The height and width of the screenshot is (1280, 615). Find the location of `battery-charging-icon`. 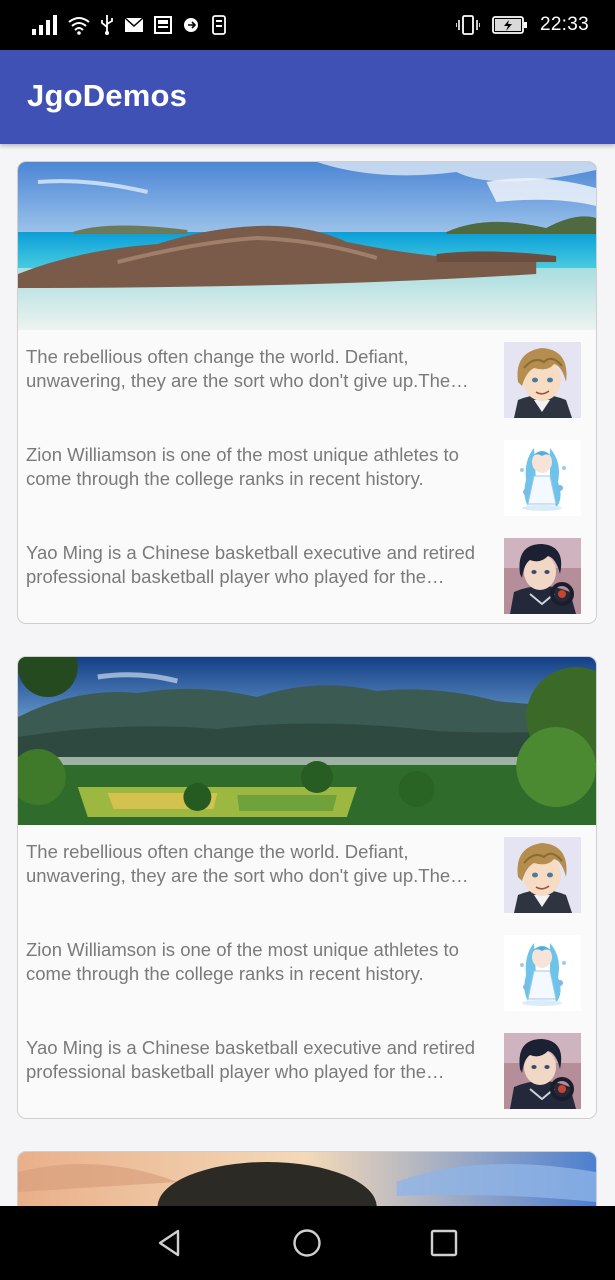

battery-charging-icon is located at coordinates (509, 25).